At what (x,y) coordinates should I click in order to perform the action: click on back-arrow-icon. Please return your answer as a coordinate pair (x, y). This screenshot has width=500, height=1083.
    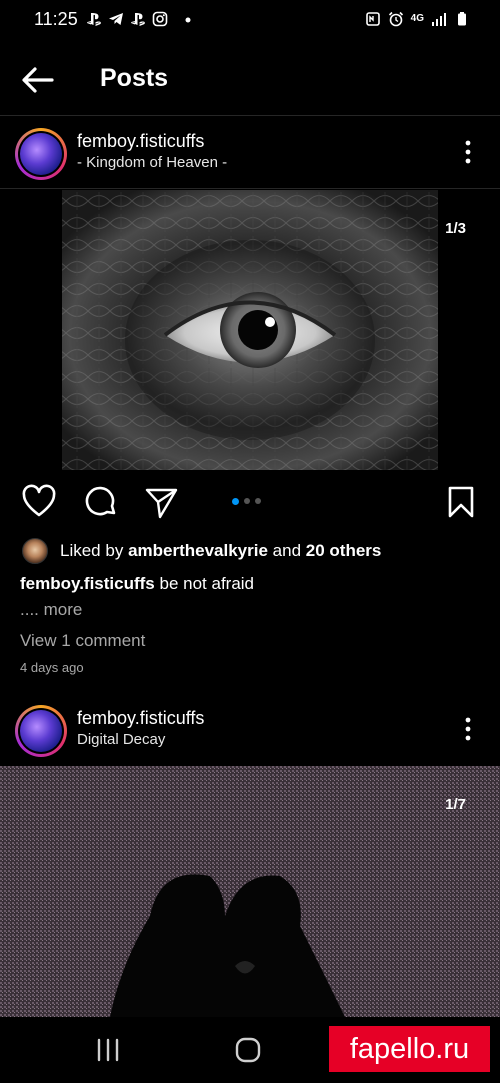
    Looking at the image, I should click on (38, 80).